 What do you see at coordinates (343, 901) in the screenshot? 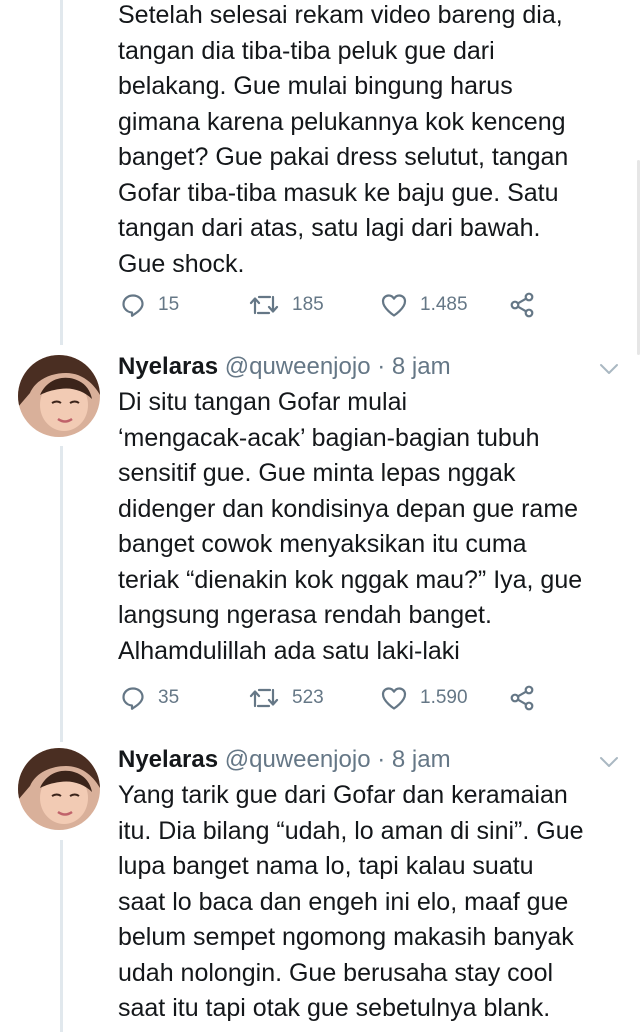
I see `tweet-text-line: saat lo baca dan engeh ini elo, maaf gue` at bounding box center [343, 901].